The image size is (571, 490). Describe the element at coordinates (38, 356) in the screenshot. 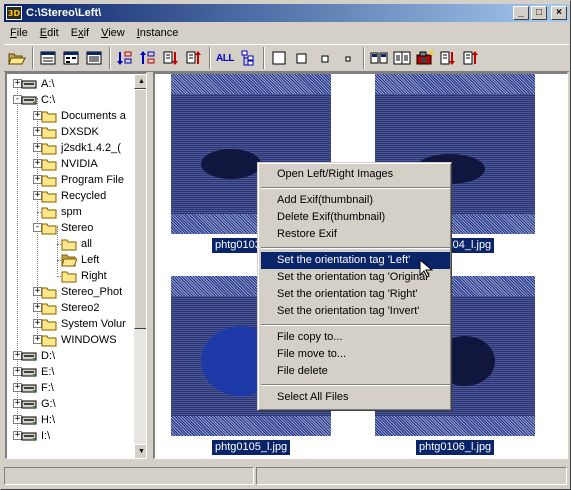

I see `tree-item: D:\` at that location.